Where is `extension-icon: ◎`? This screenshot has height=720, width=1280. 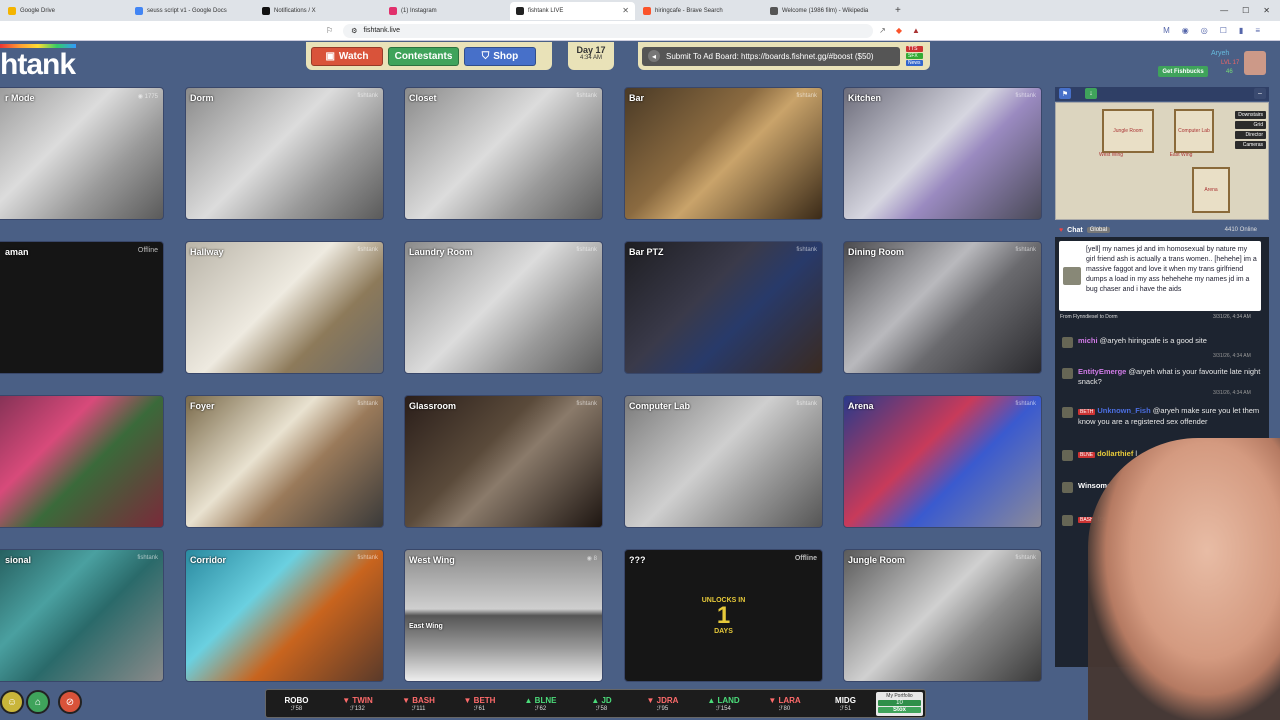
extension-icon: ◎ is located at coordinates (1204, 30).